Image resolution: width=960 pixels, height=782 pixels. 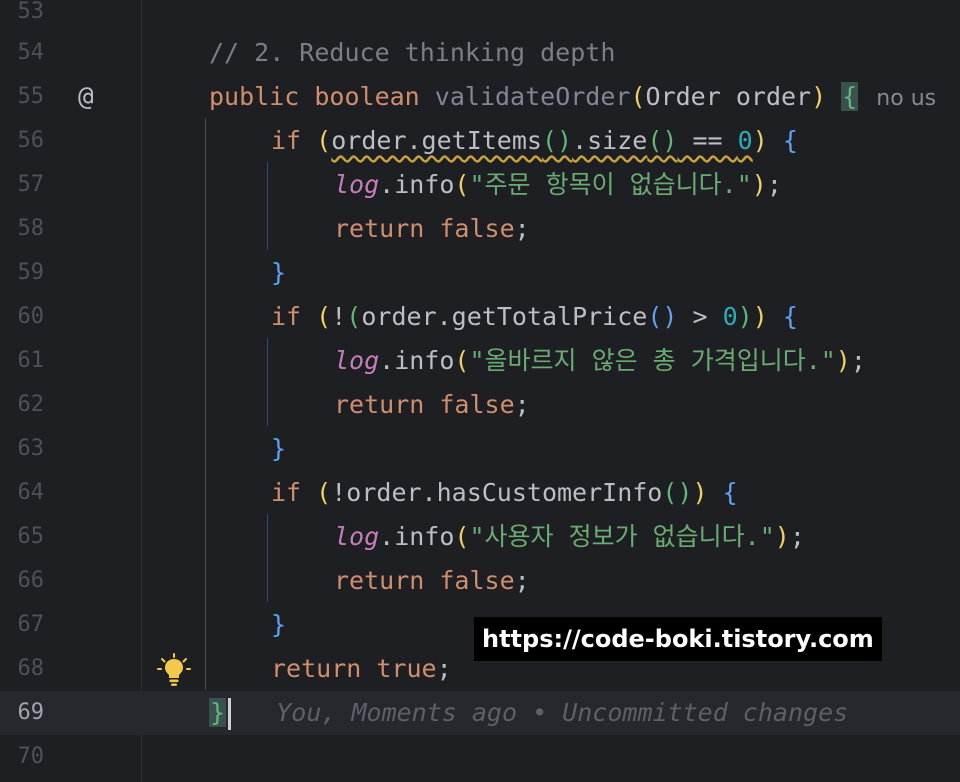 I want to click on line-number: 60, so click(x=22, y=317).